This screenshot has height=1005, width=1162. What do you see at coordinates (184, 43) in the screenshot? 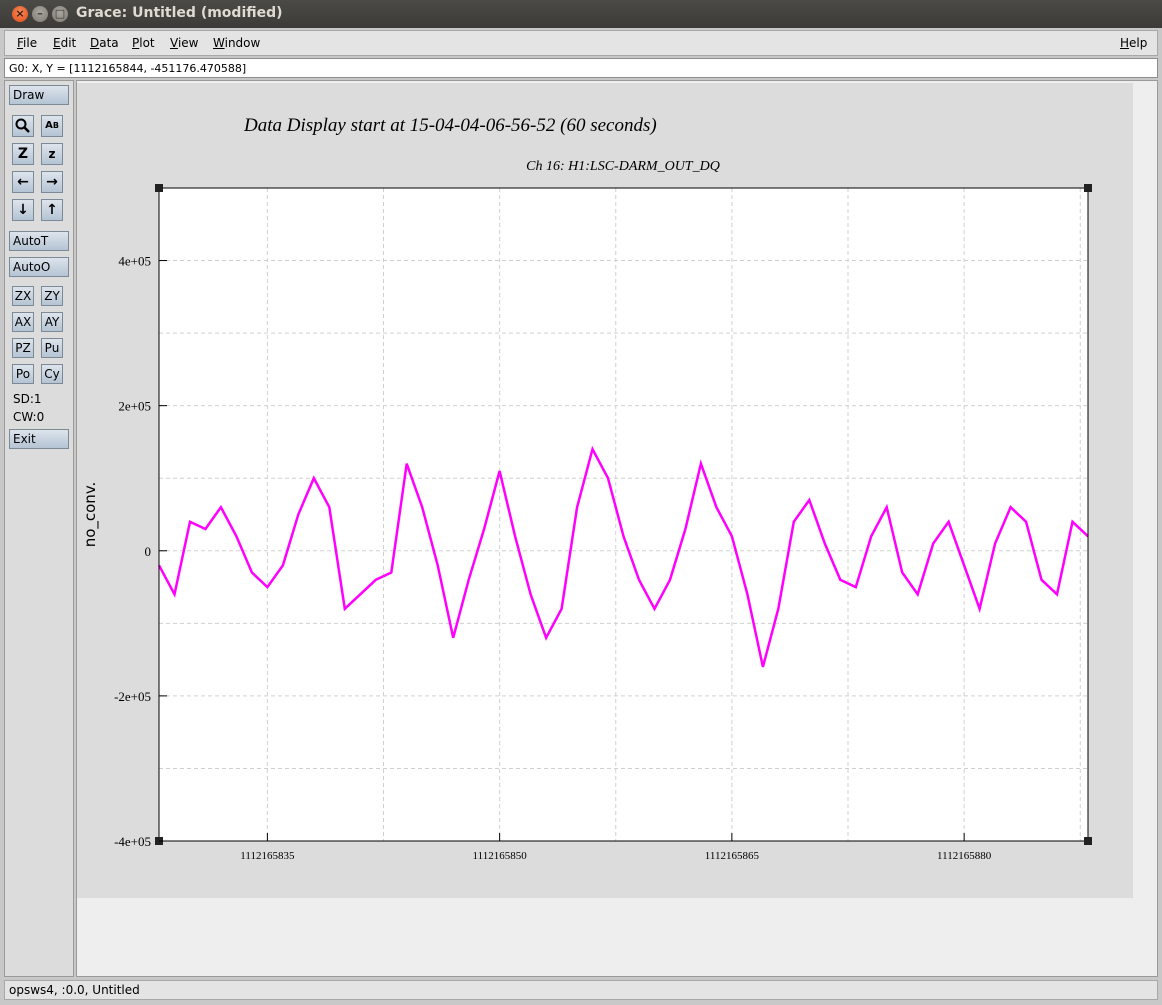
I see `menu-view: View` at bounding box center [184, 43].